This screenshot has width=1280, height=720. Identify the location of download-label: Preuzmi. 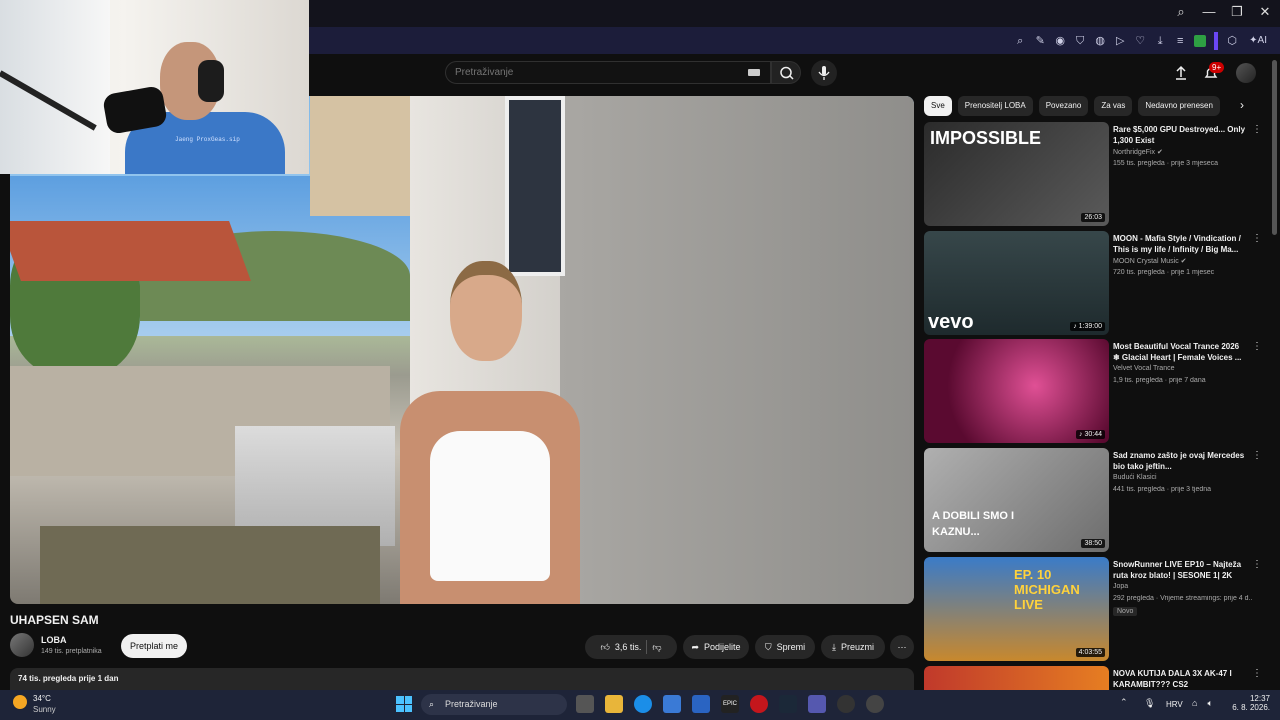
(857, 647).